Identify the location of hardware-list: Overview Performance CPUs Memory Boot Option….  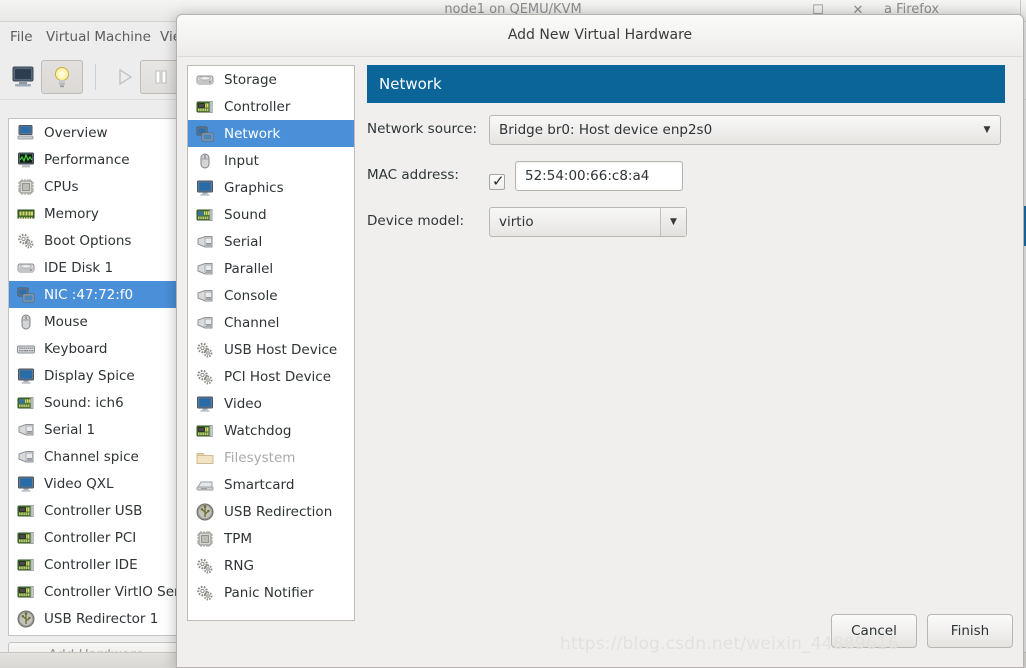
(92, 377).